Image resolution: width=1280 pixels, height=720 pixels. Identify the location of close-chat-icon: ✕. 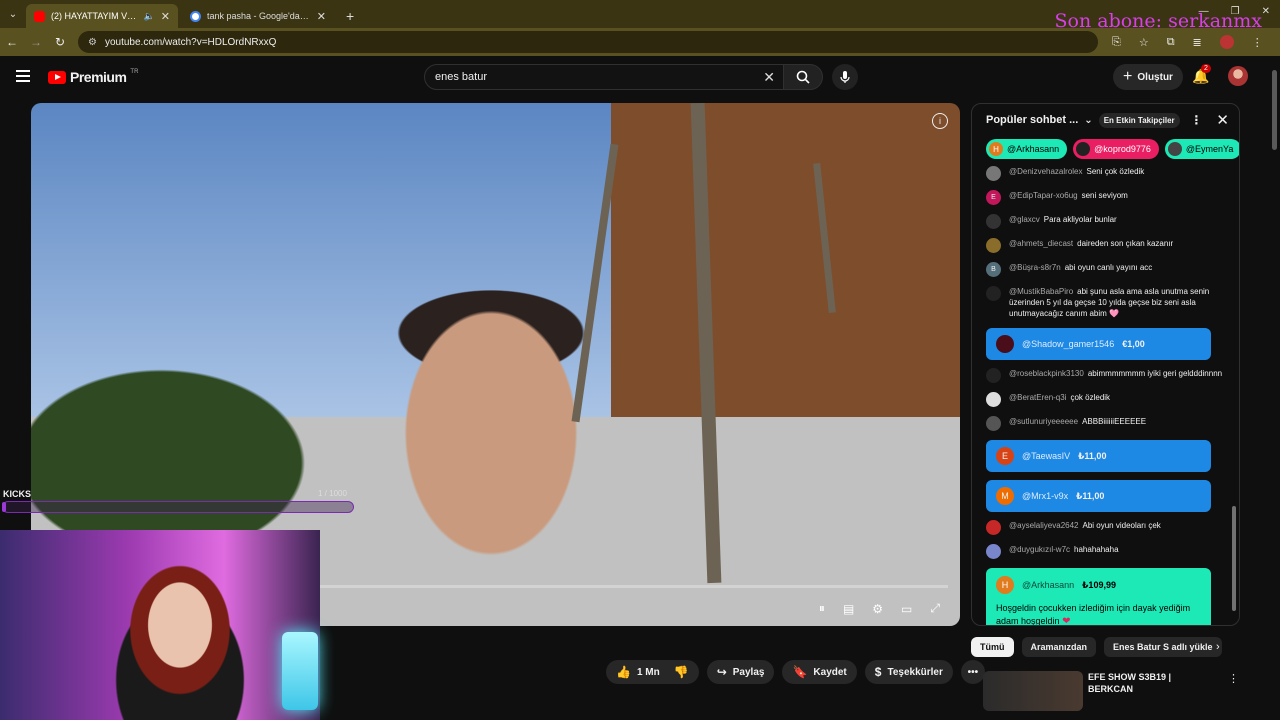
(1222, 120).